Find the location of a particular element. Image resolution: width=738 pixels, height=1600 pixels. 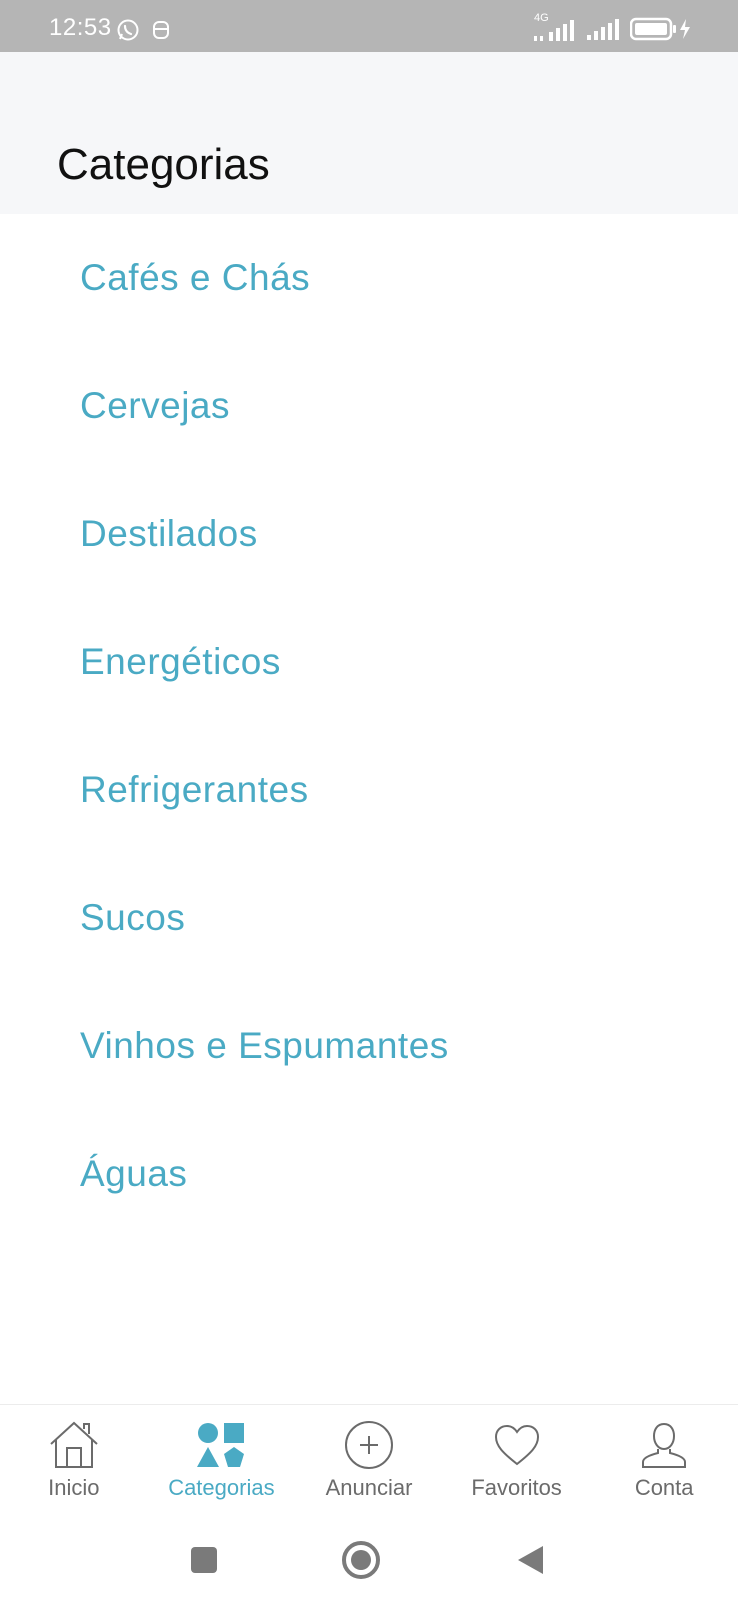

signal-icon is located at coordinates (603, 29).